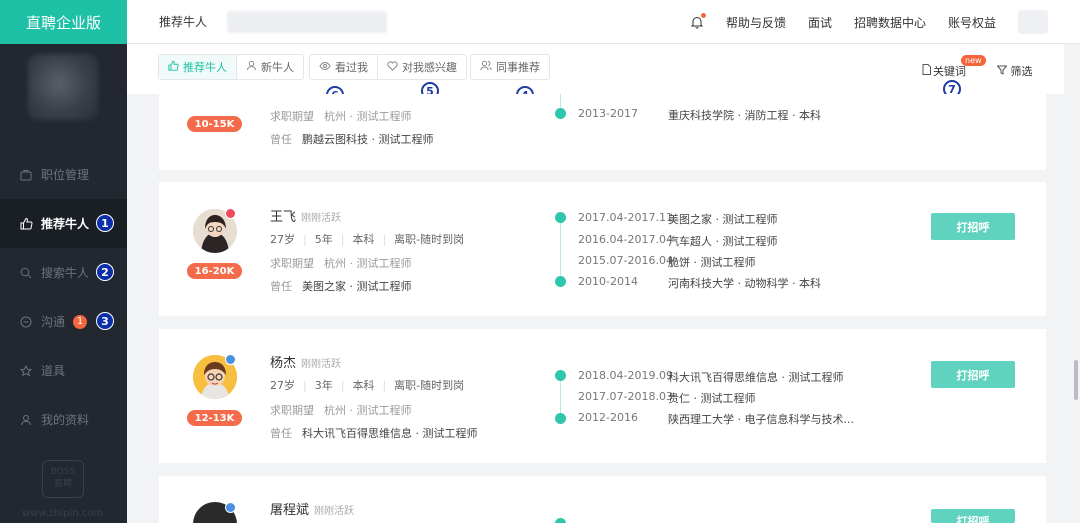 The image size is (1080, 523). I want to click on work-company: 美图之家 · 测试工程师, so click(723, 219).